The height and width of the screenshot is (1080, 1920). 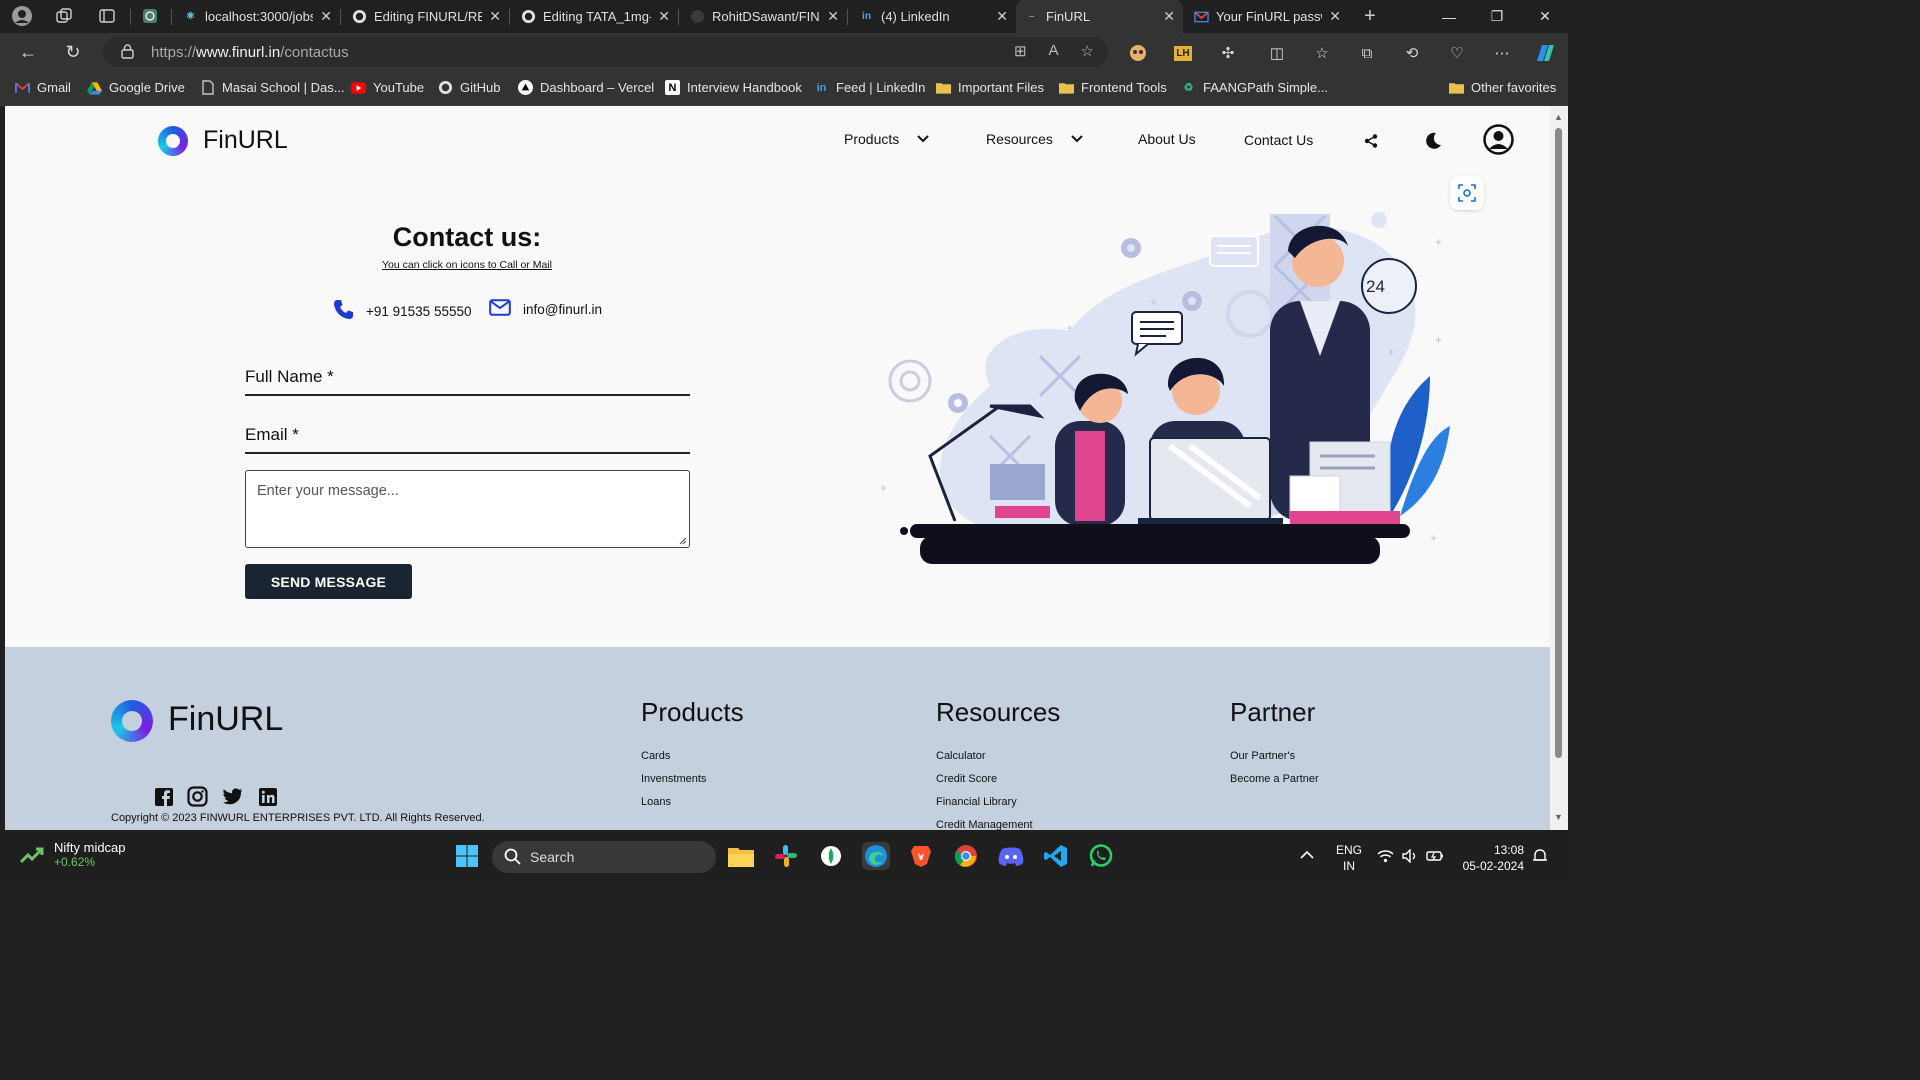 What do you see at coordinates (870, 87) in the screenshot?
I see `bookmark-feed-linkedin: in Feed | LinkedIn` at bounding box center [870, 87].